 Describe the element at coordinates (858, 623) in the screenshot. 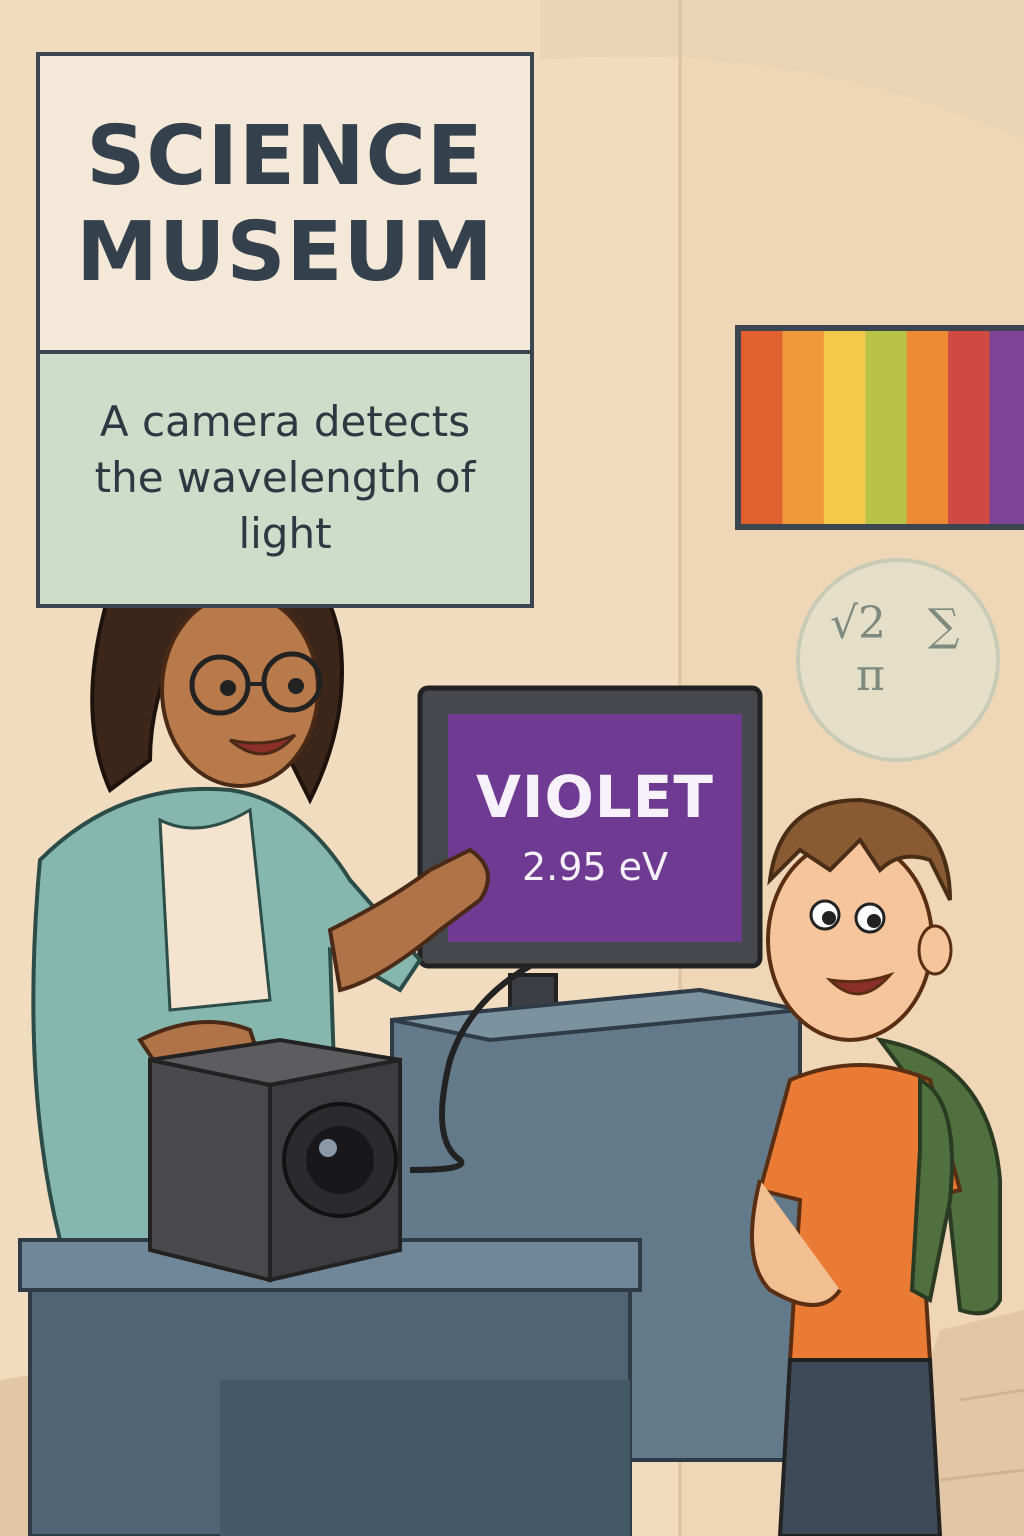

I see `sqrt-symbol: √2` at that location.